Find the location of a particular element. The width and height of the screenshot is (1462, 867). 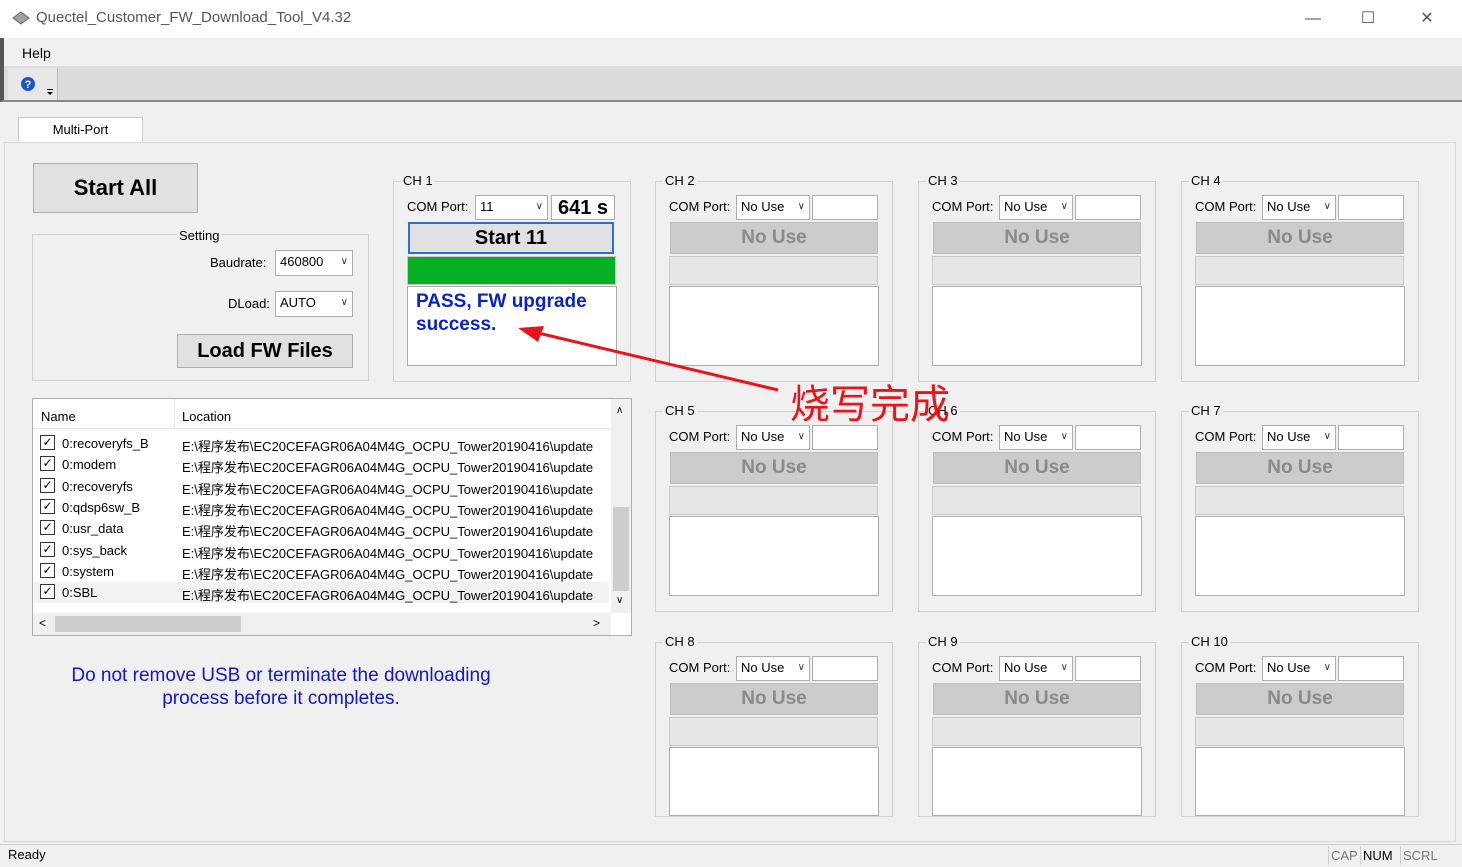

annotation-text: 烧写完成 is located at coordinates (870, 405).